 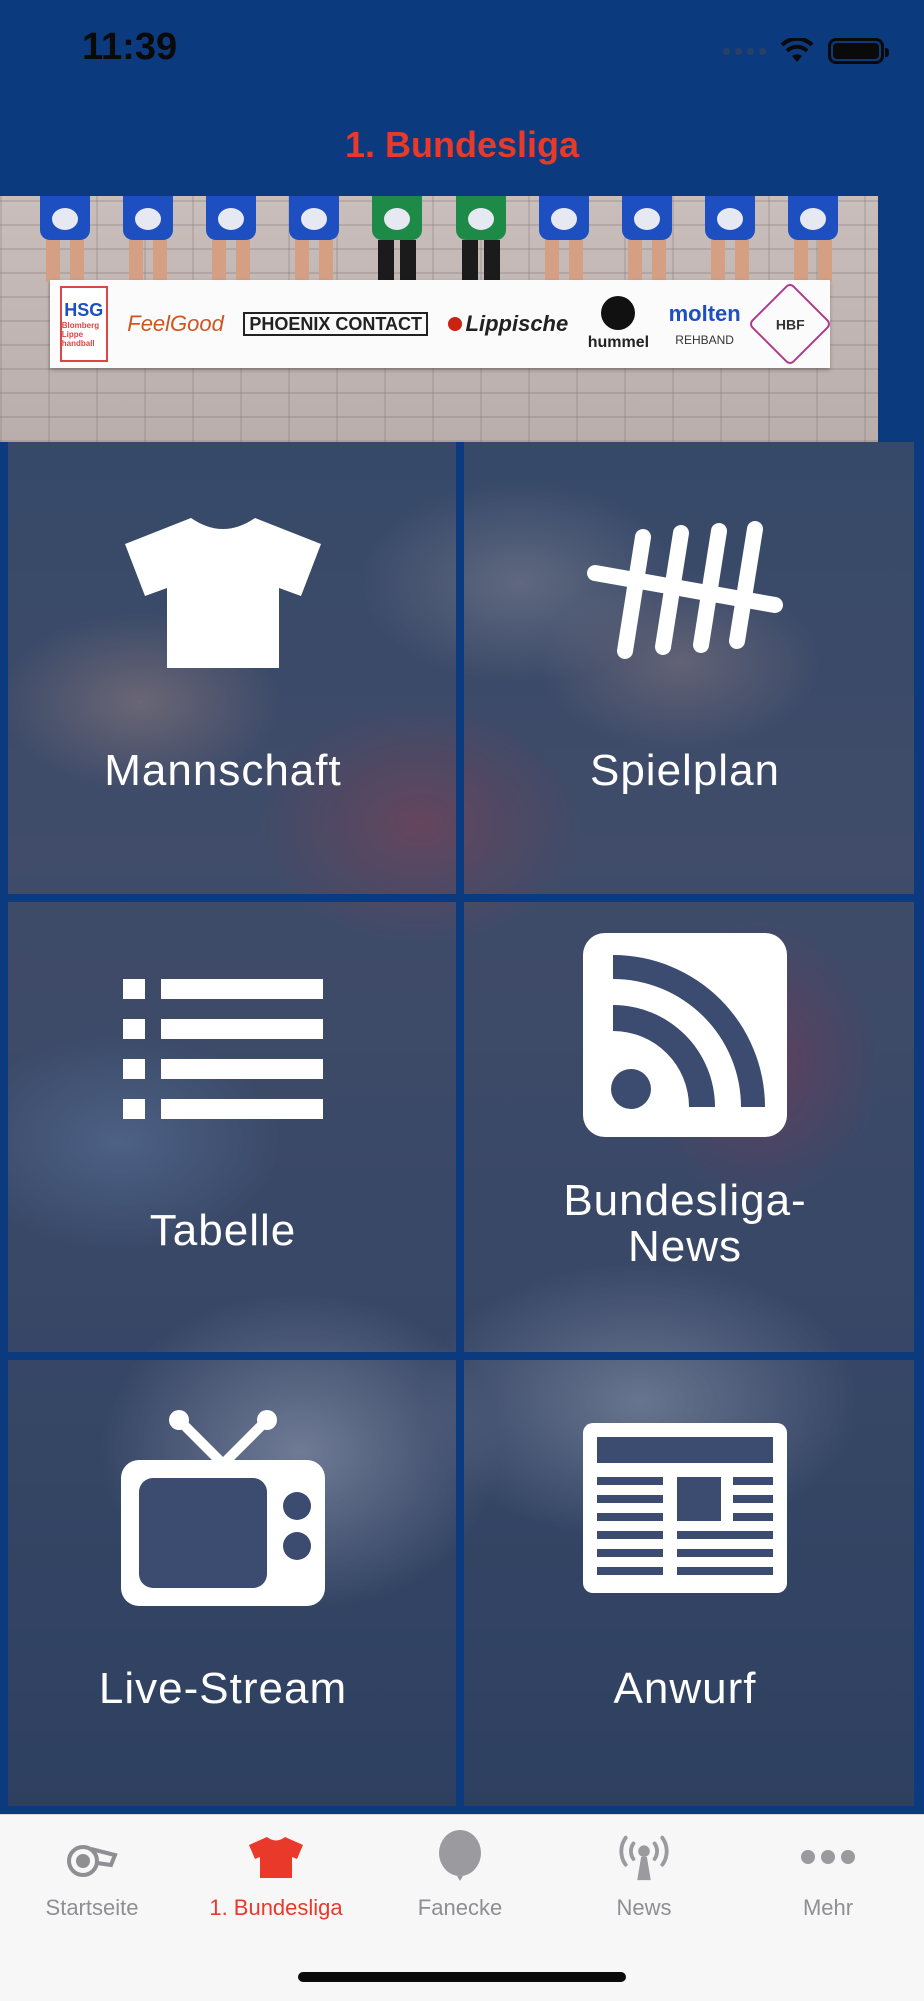 What do you see at coordinates (858, 51) in the screenshot?
I see `battery-icon` at bounding box center [858, 51].